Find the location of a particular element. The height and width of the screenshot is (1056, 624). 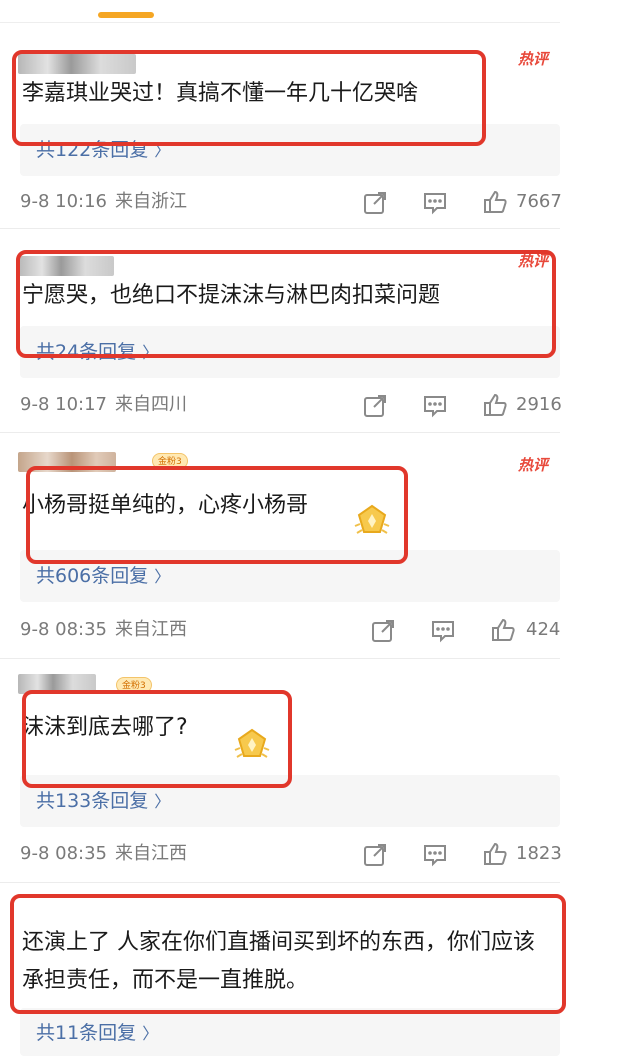

view-replies-link: 共133条回复〉 is located at coordinates (103, 801).